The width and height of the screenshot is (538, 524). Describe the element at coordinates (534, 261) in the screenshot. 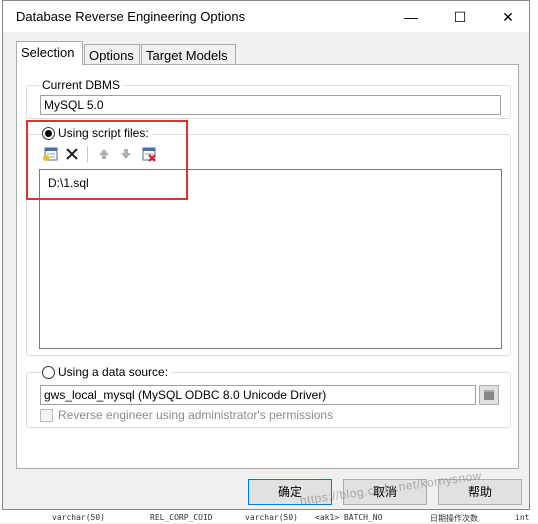

I see `background-app-right` at that location.